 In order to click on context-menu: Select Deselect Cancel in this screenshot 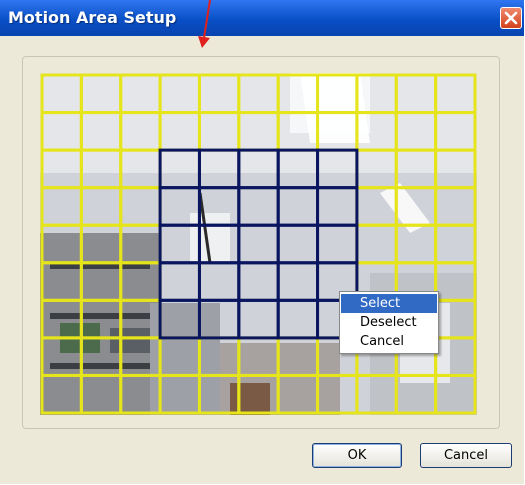, I will do `click(389, 322)`.